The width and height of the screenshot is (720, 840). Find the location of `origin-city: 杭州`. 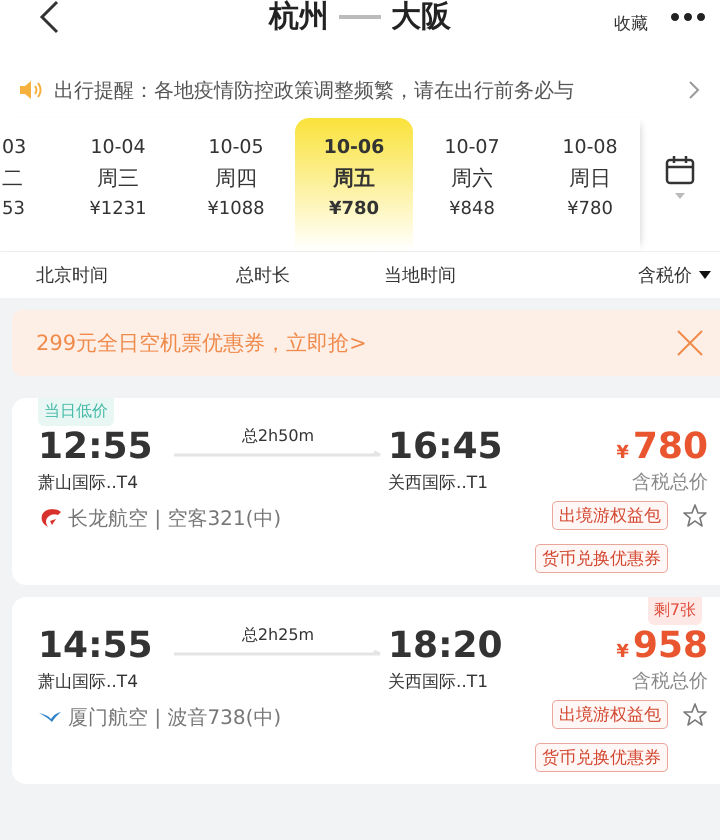

origin-city: 杭州 is located at coordinates (299, 18).